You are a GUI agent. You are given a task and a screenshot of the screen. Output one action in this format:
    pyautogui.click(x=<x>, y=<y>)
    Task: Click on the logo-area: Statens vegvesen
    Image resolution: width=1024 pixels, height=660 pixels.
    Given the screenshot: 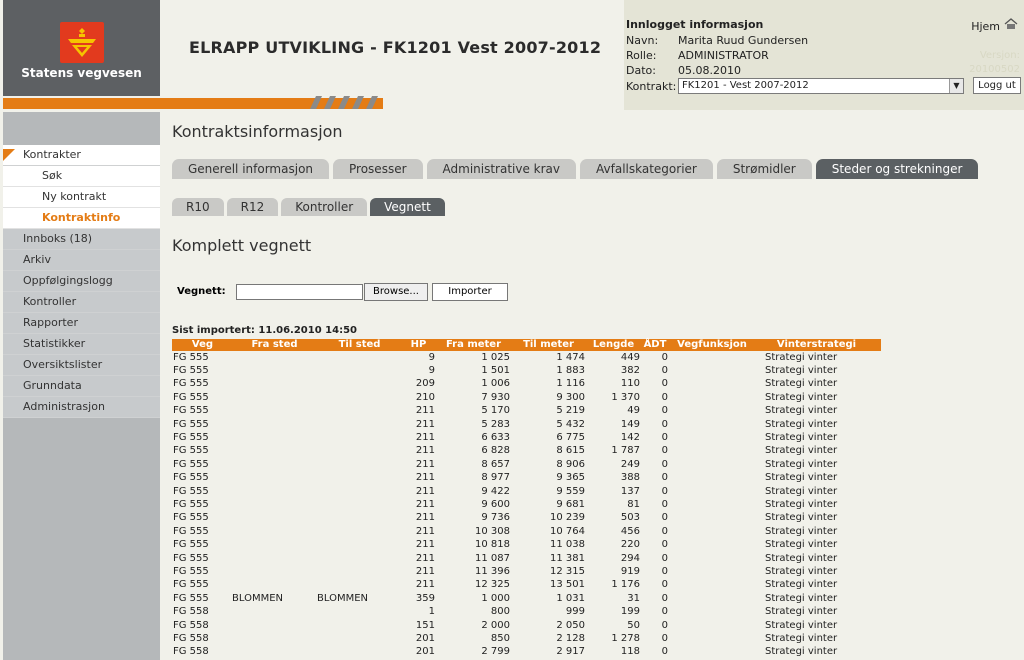 What is the action you would take?
    pyautogui.click(x=81, y=48)
    